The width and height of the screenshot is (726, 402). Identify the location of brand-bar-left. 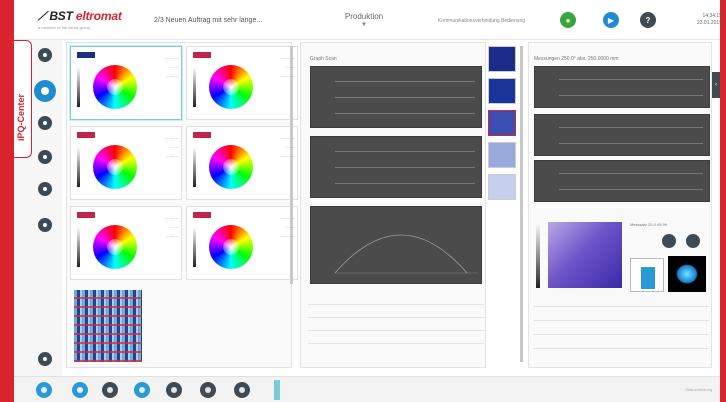
(7, 201).